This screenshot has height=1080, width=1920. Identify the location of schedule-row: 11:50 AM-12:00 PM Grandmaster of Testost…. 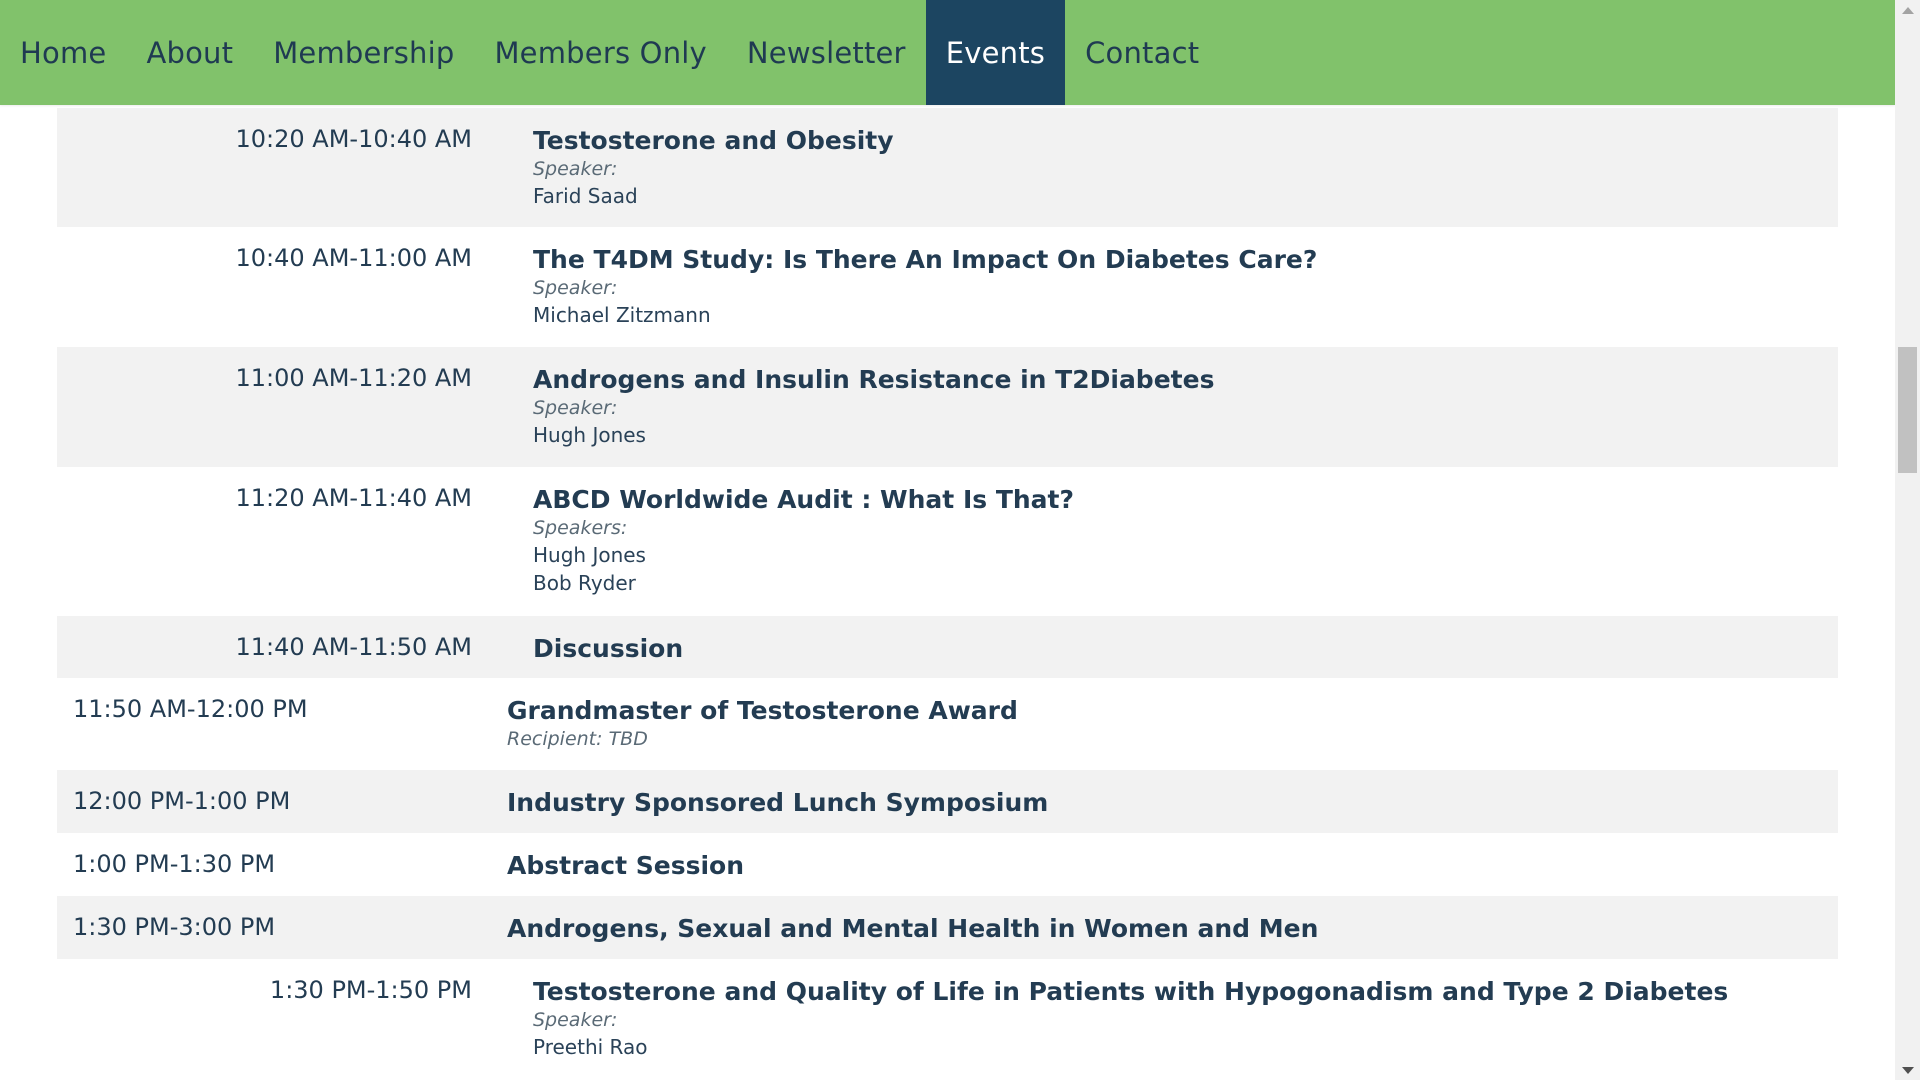
(947, 724).